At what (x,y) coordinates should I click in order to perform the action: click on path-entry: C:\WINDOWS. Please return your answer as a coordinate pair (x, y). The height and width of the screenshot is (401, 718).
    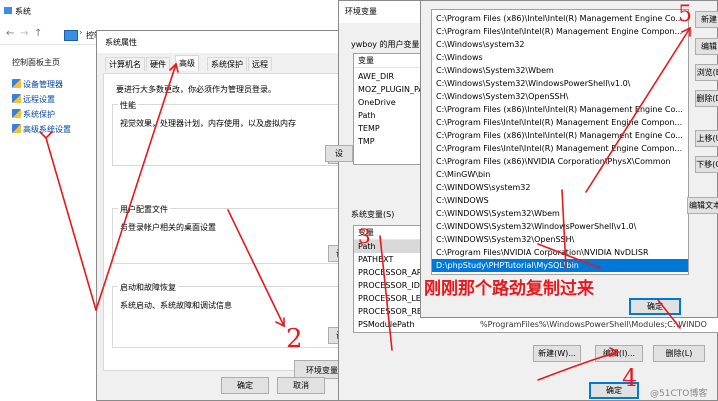
    Looking at the image, I should click on (560, 200).